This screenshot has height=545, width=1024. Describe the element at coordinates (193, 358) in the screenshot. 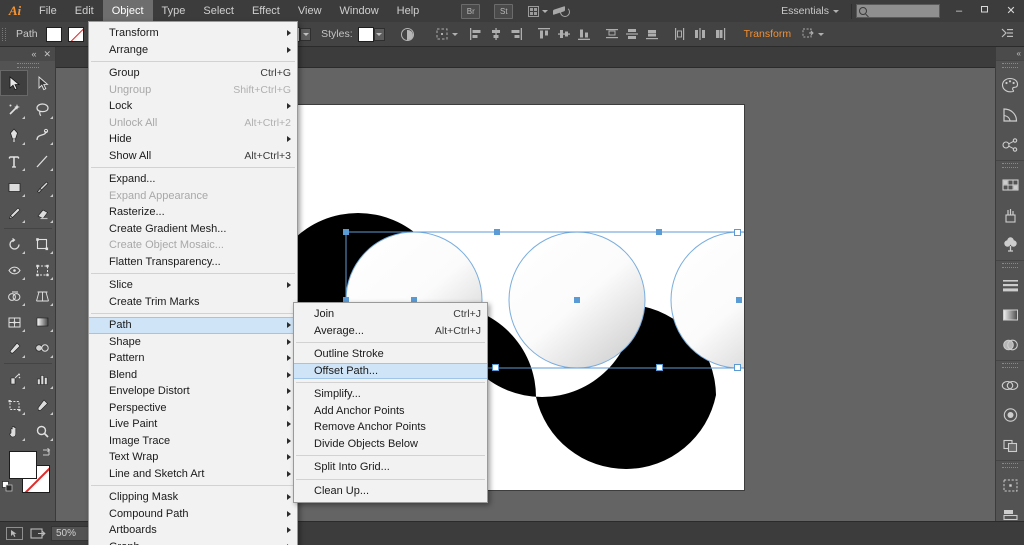

I see `menu-item-pattern: Pattern` at that location.